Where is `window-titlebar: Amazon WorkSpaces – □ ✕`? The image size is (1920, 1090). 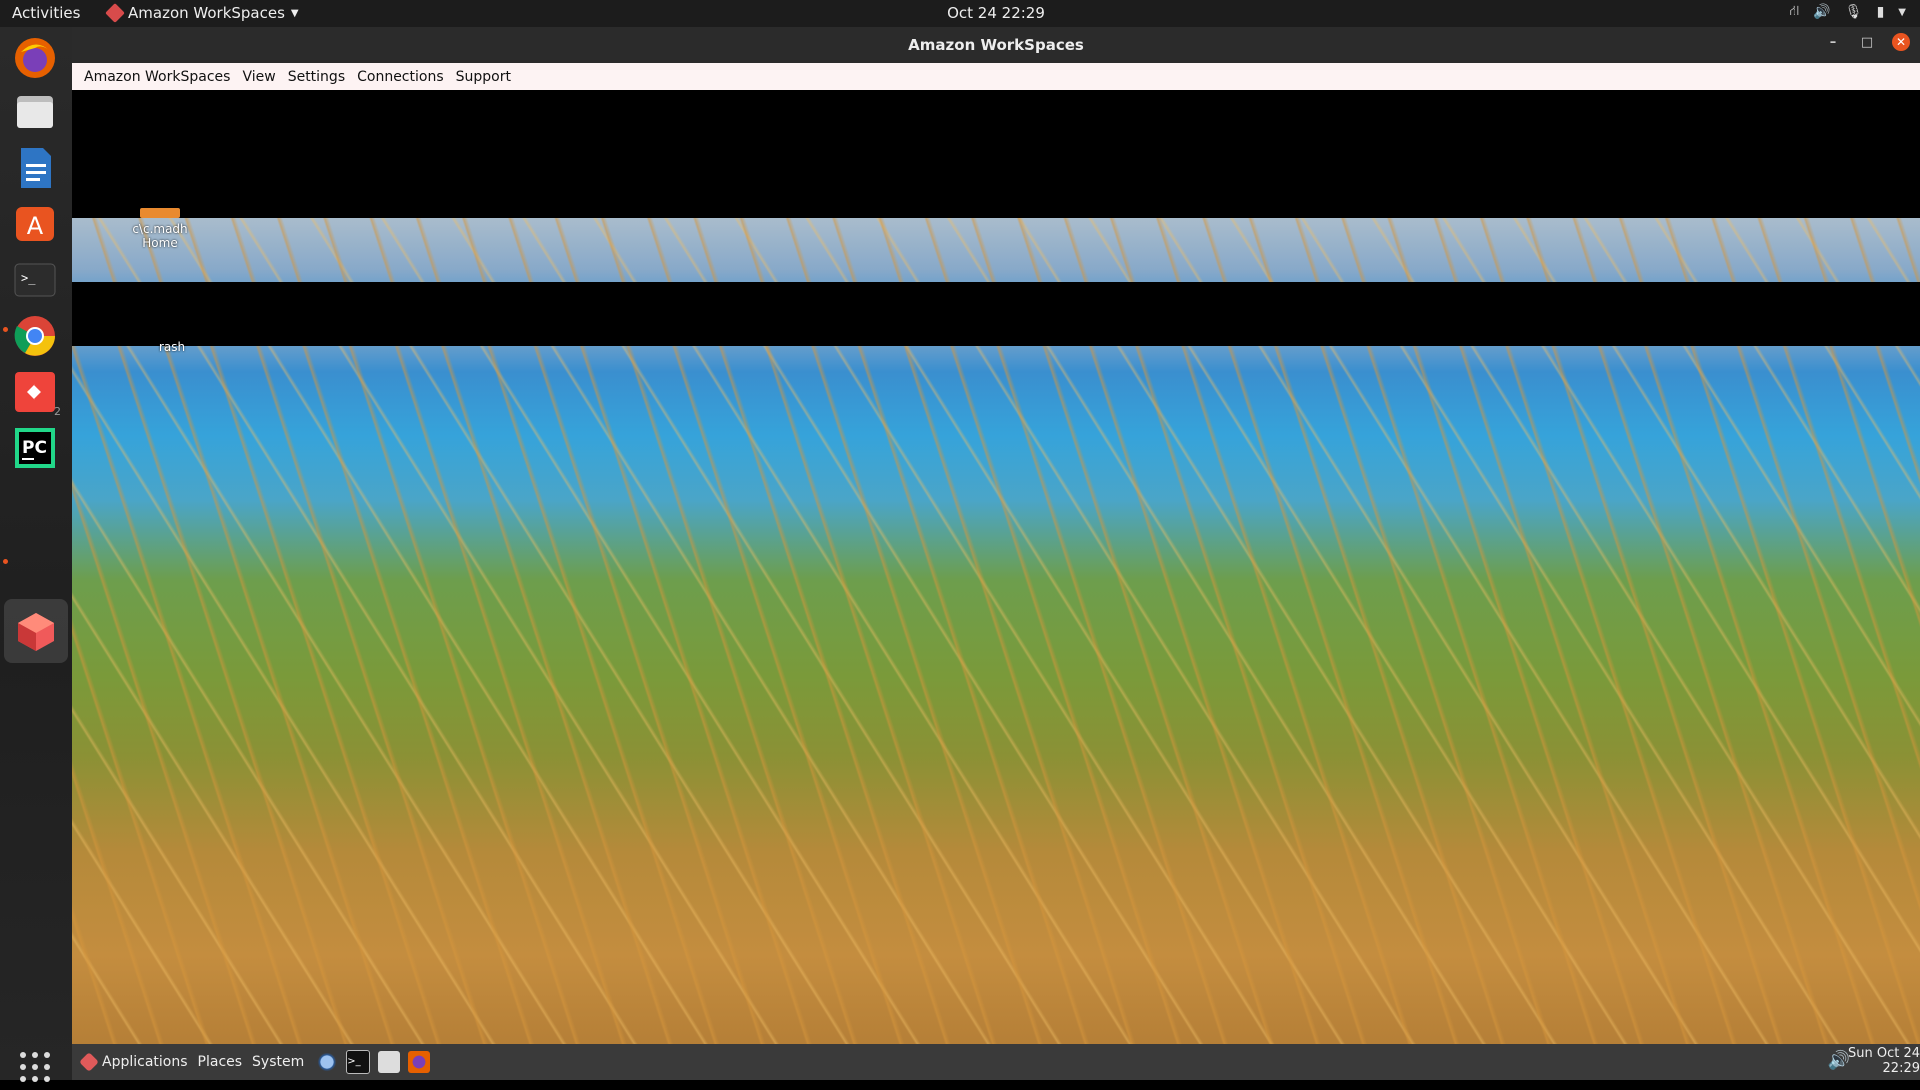 window-titlebar: Amazon WorkSpaces – □ ✕ is located at coordinates (996, 45).